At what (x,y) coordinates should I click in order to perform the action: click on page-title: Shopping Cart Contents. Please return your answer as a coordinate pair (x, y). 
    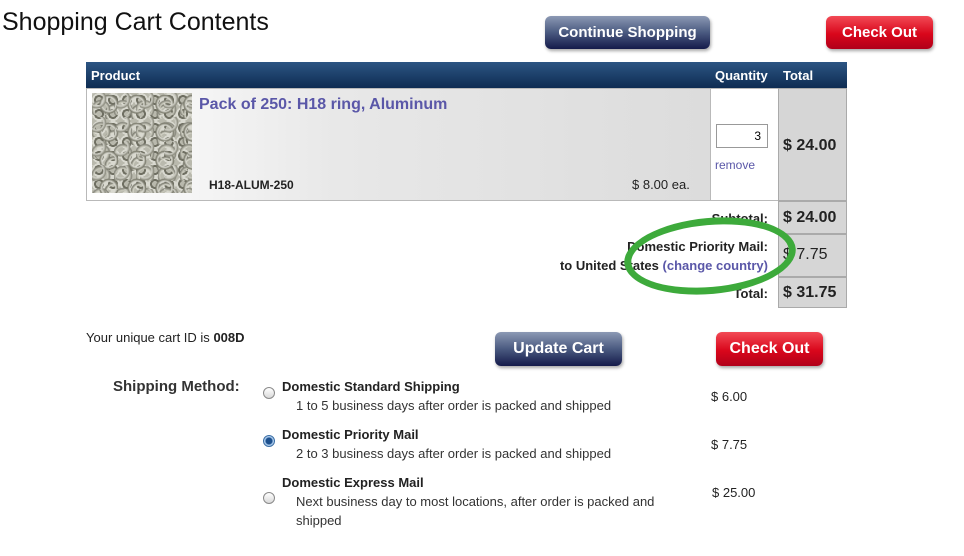
    Looking at the image, I should click on (135, 22).